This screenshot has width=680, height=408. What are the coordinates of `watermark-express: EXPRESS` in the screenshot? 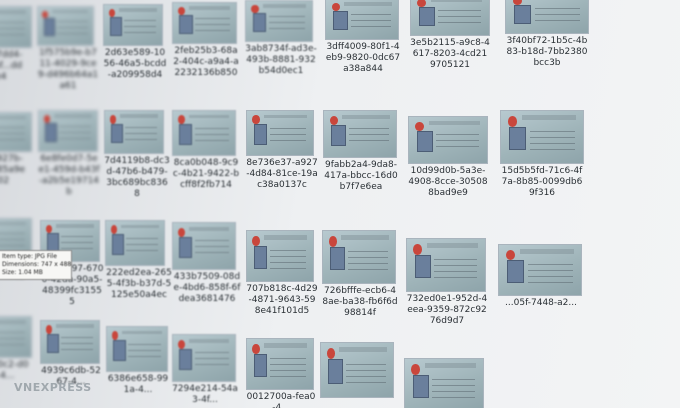 It's located at (62, 387).